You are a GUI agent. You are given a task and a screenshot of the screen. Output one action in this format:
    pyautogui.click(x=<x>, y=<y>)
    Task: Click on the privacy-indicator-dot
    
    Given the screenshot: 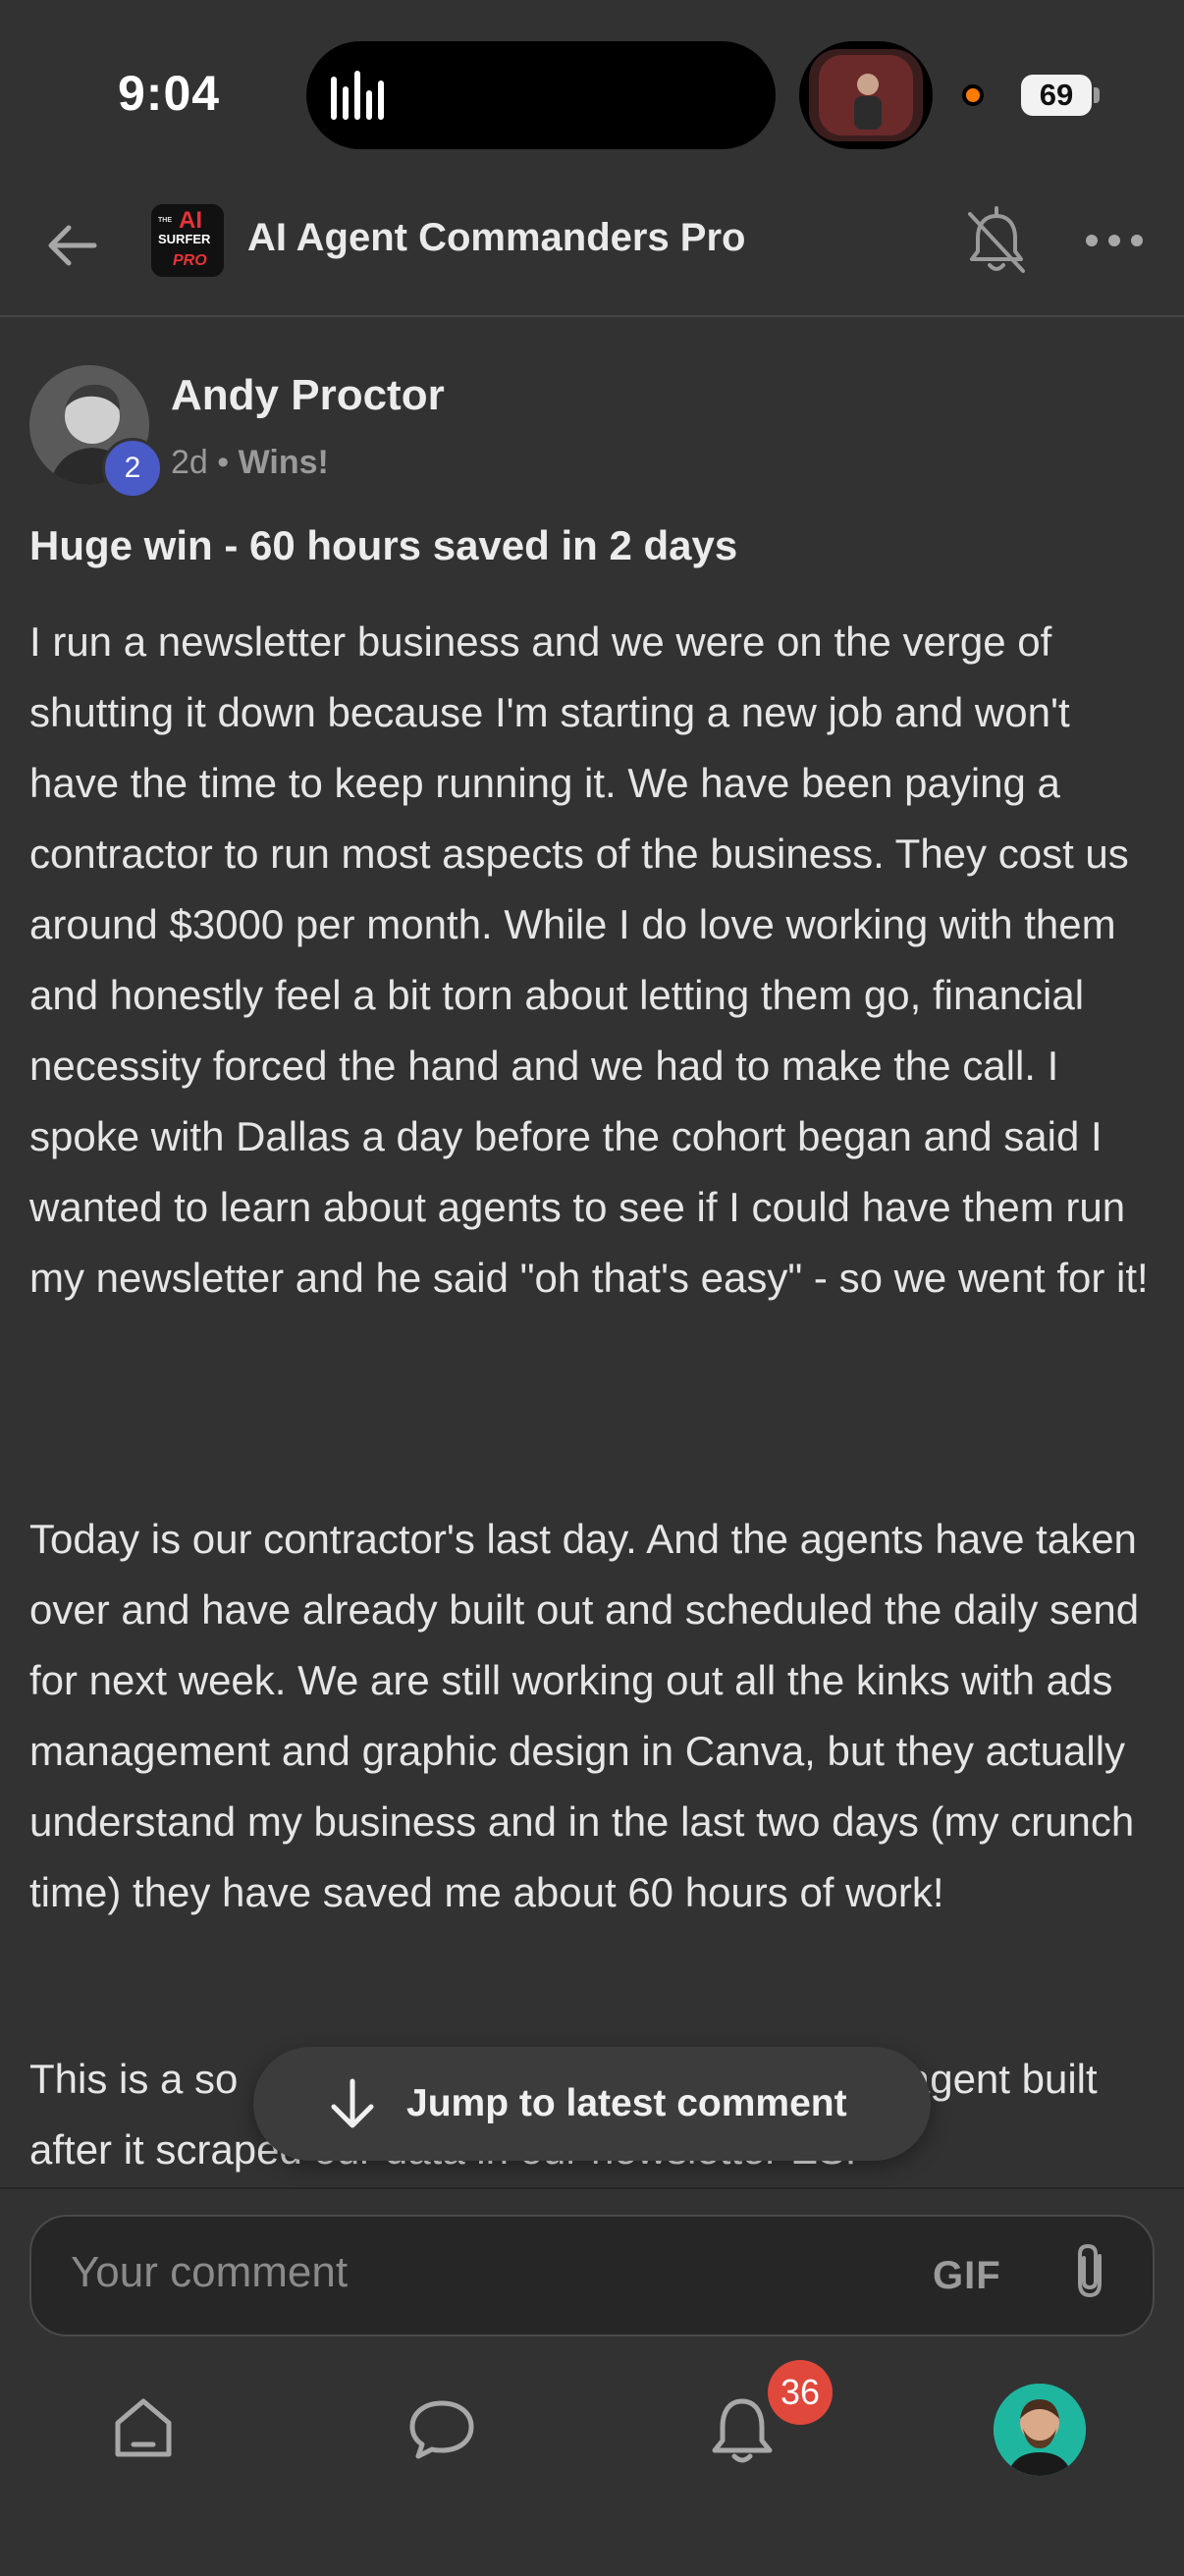 What is the action you would take?
    pyautogui.click(x=973, y=95)
    